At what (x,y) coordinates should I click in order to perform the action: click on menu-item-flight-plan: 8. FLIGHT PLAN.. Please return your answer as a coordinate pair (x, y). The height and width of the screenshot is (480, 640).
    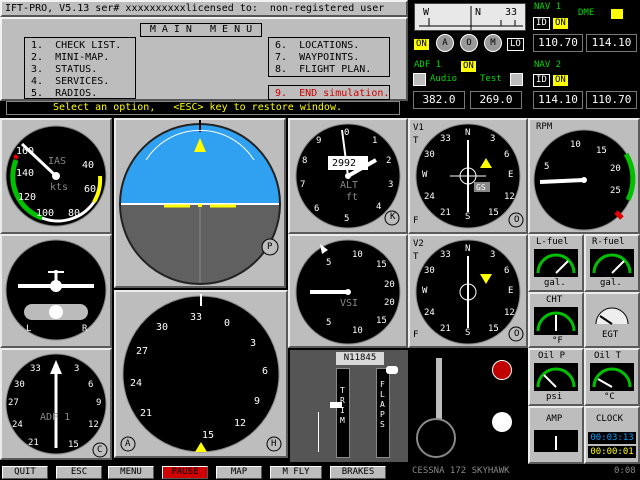
    Looking at the image, I should click on (329, 70).